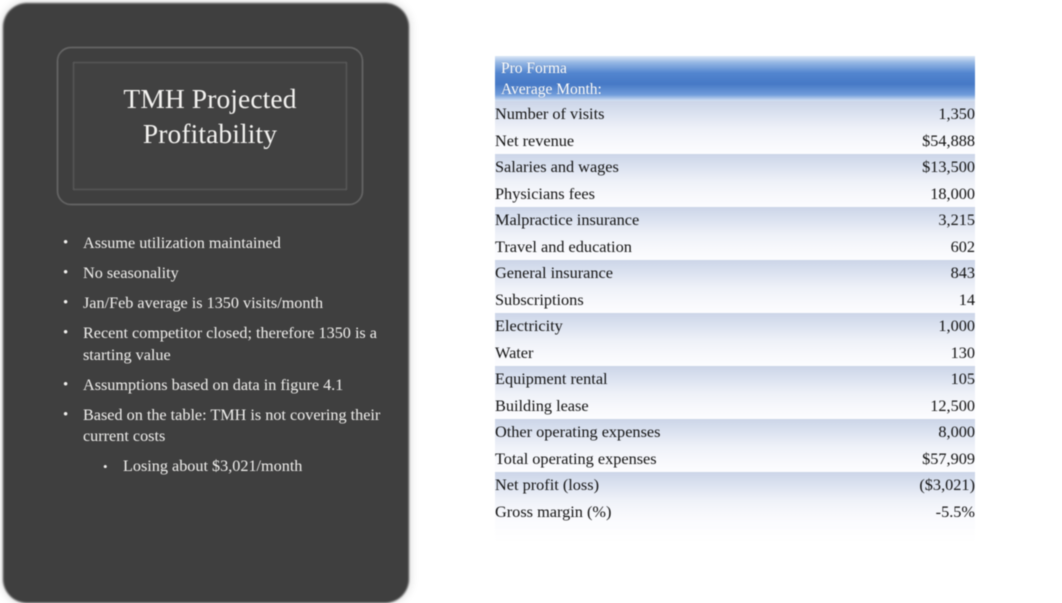 This screenshot has height=603, width=1062. What do you see at coordinates (210, 116) in the screenshot?
I see `slide-title: TMH Projected Profitability` at bounding box center [210, 116].